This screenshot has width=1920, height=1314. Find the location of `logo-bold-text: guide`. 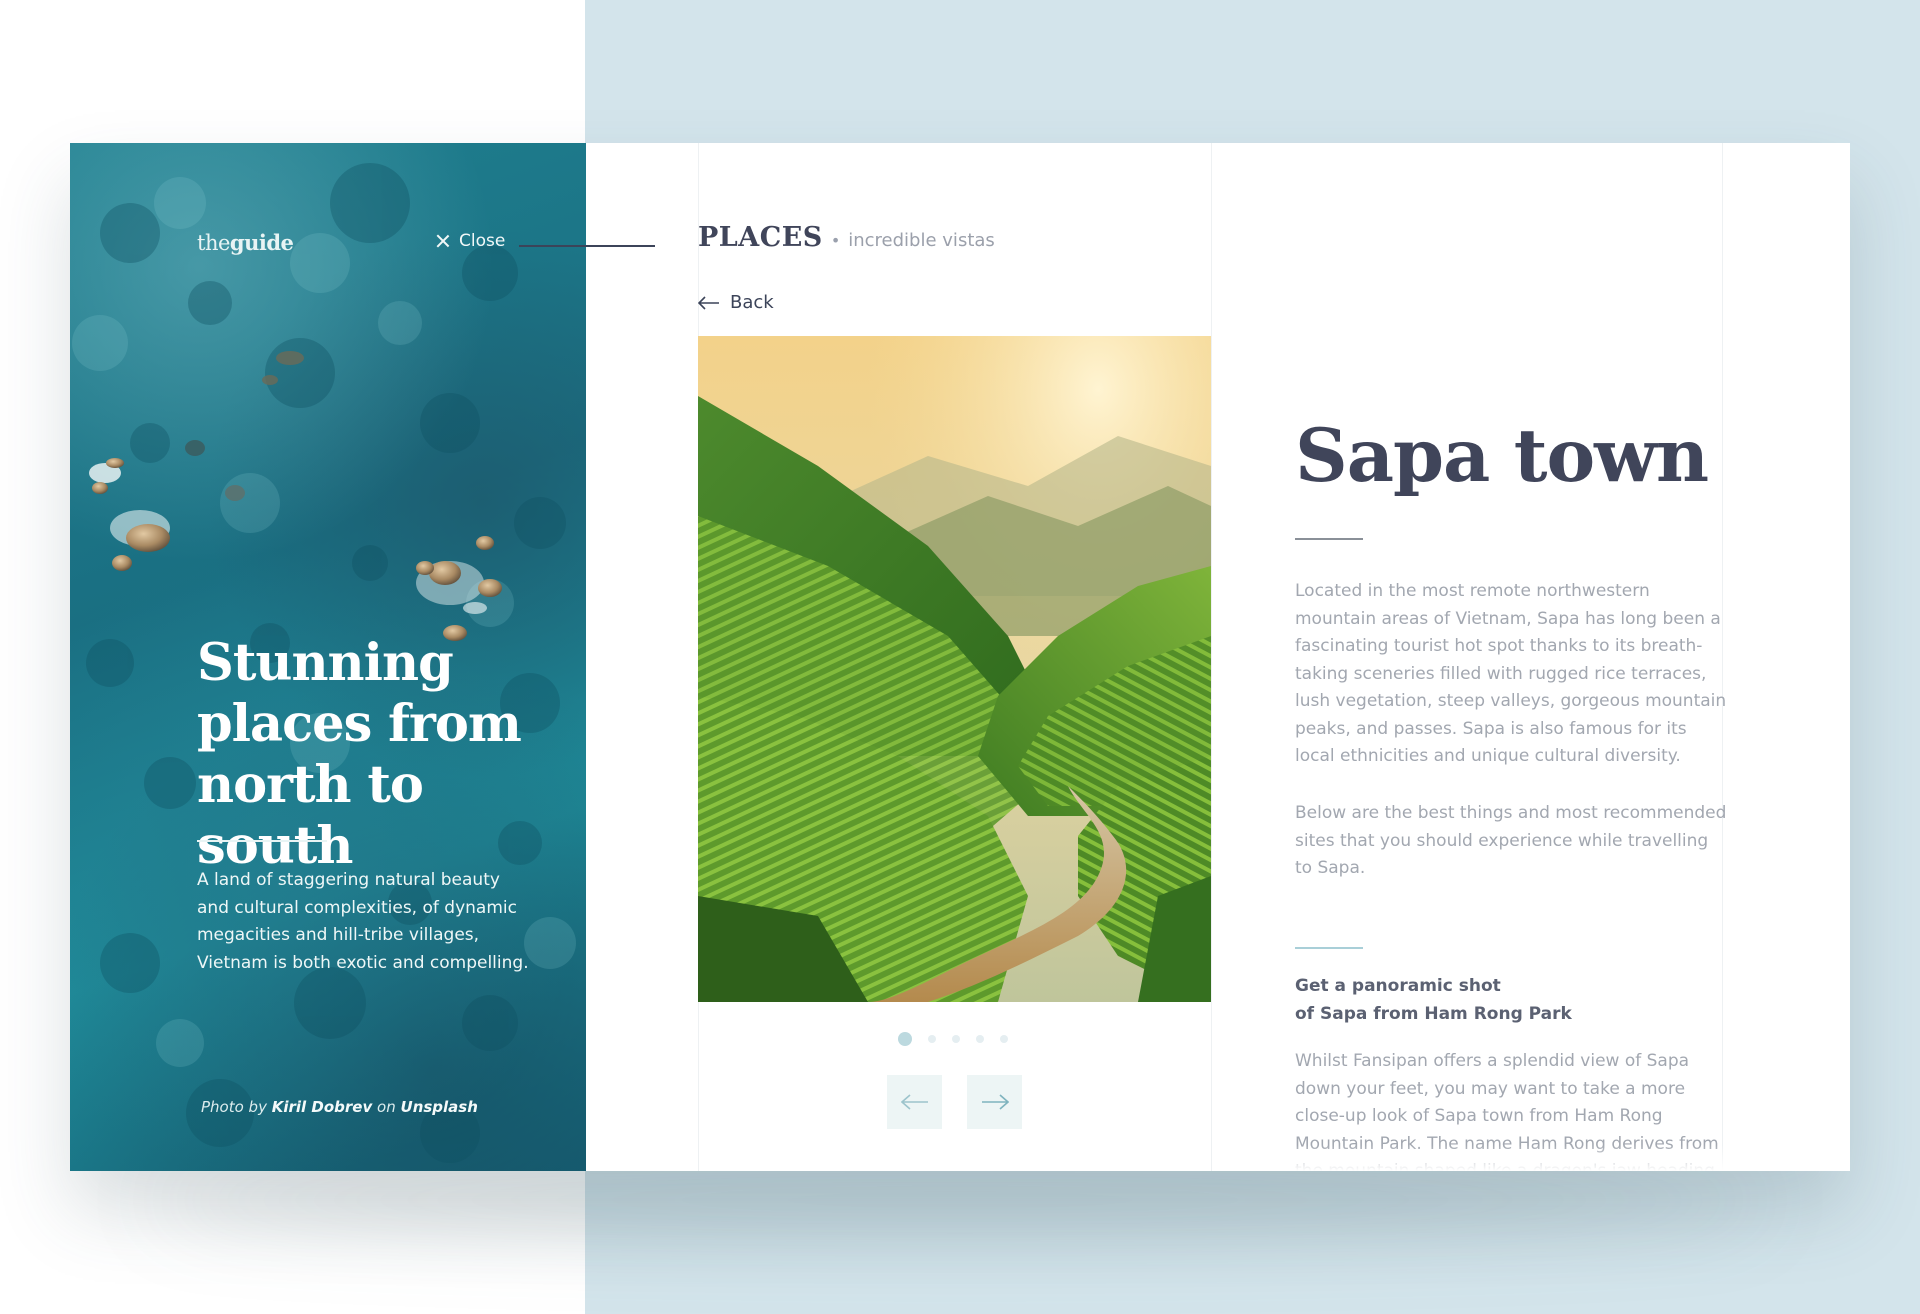

logo-bold-text: guide is located at coordinates (261, 242).